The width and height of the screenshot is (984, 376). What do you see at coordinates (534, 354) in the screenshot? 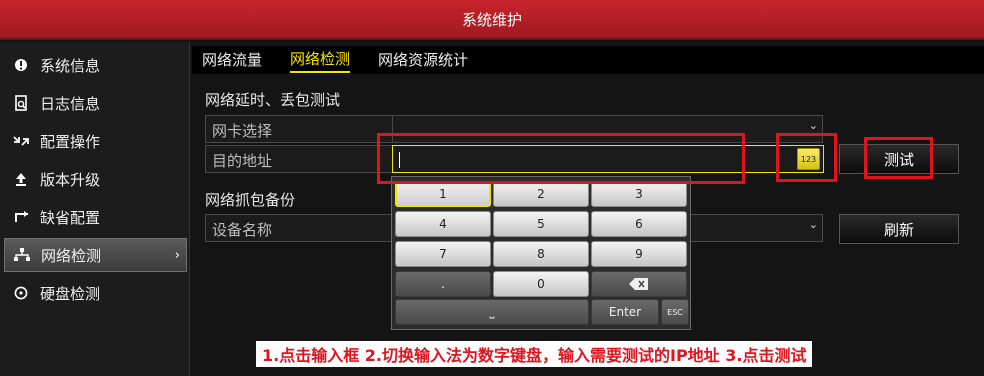
I see `instruction-annotation: 1.点击输入框 2.切换输入法为数字键盘，输入需要测试的IP地址 3.点击测试` at bounding box center [534, 354].